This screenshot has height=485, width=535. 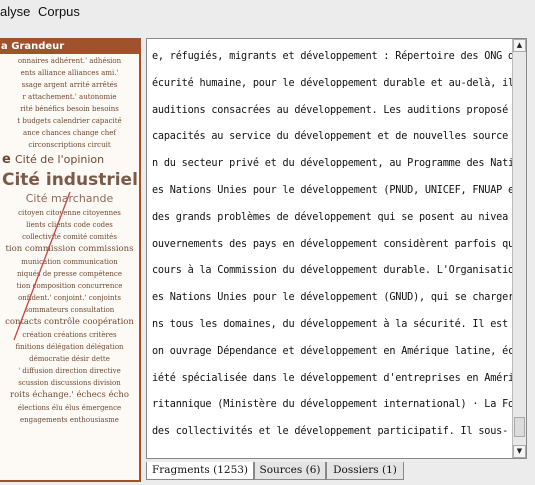 What do you see at coordinates (69, 371) in the screenshot?
I see `cloud-row: ' diffusion direction directive` at bounding box center [69, 371].